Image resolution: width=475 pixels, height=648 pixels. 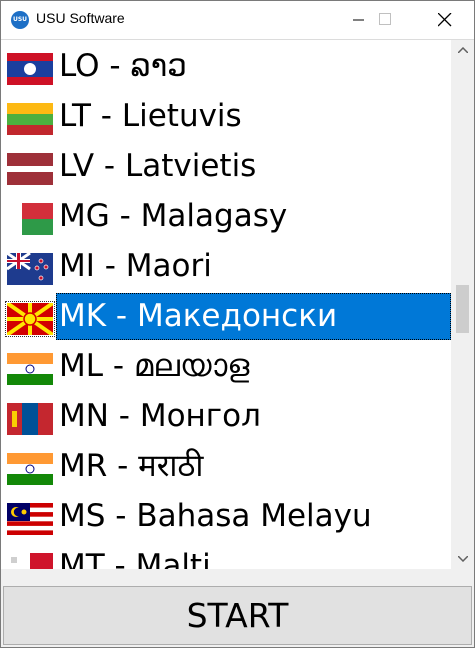 I want to click on laos-flag-icon, so click(x=30, y=69).